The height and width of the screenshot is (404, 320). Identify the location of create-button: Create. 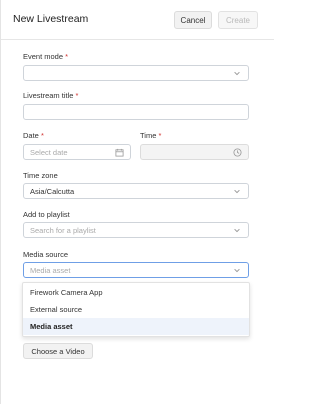
(238, 20).